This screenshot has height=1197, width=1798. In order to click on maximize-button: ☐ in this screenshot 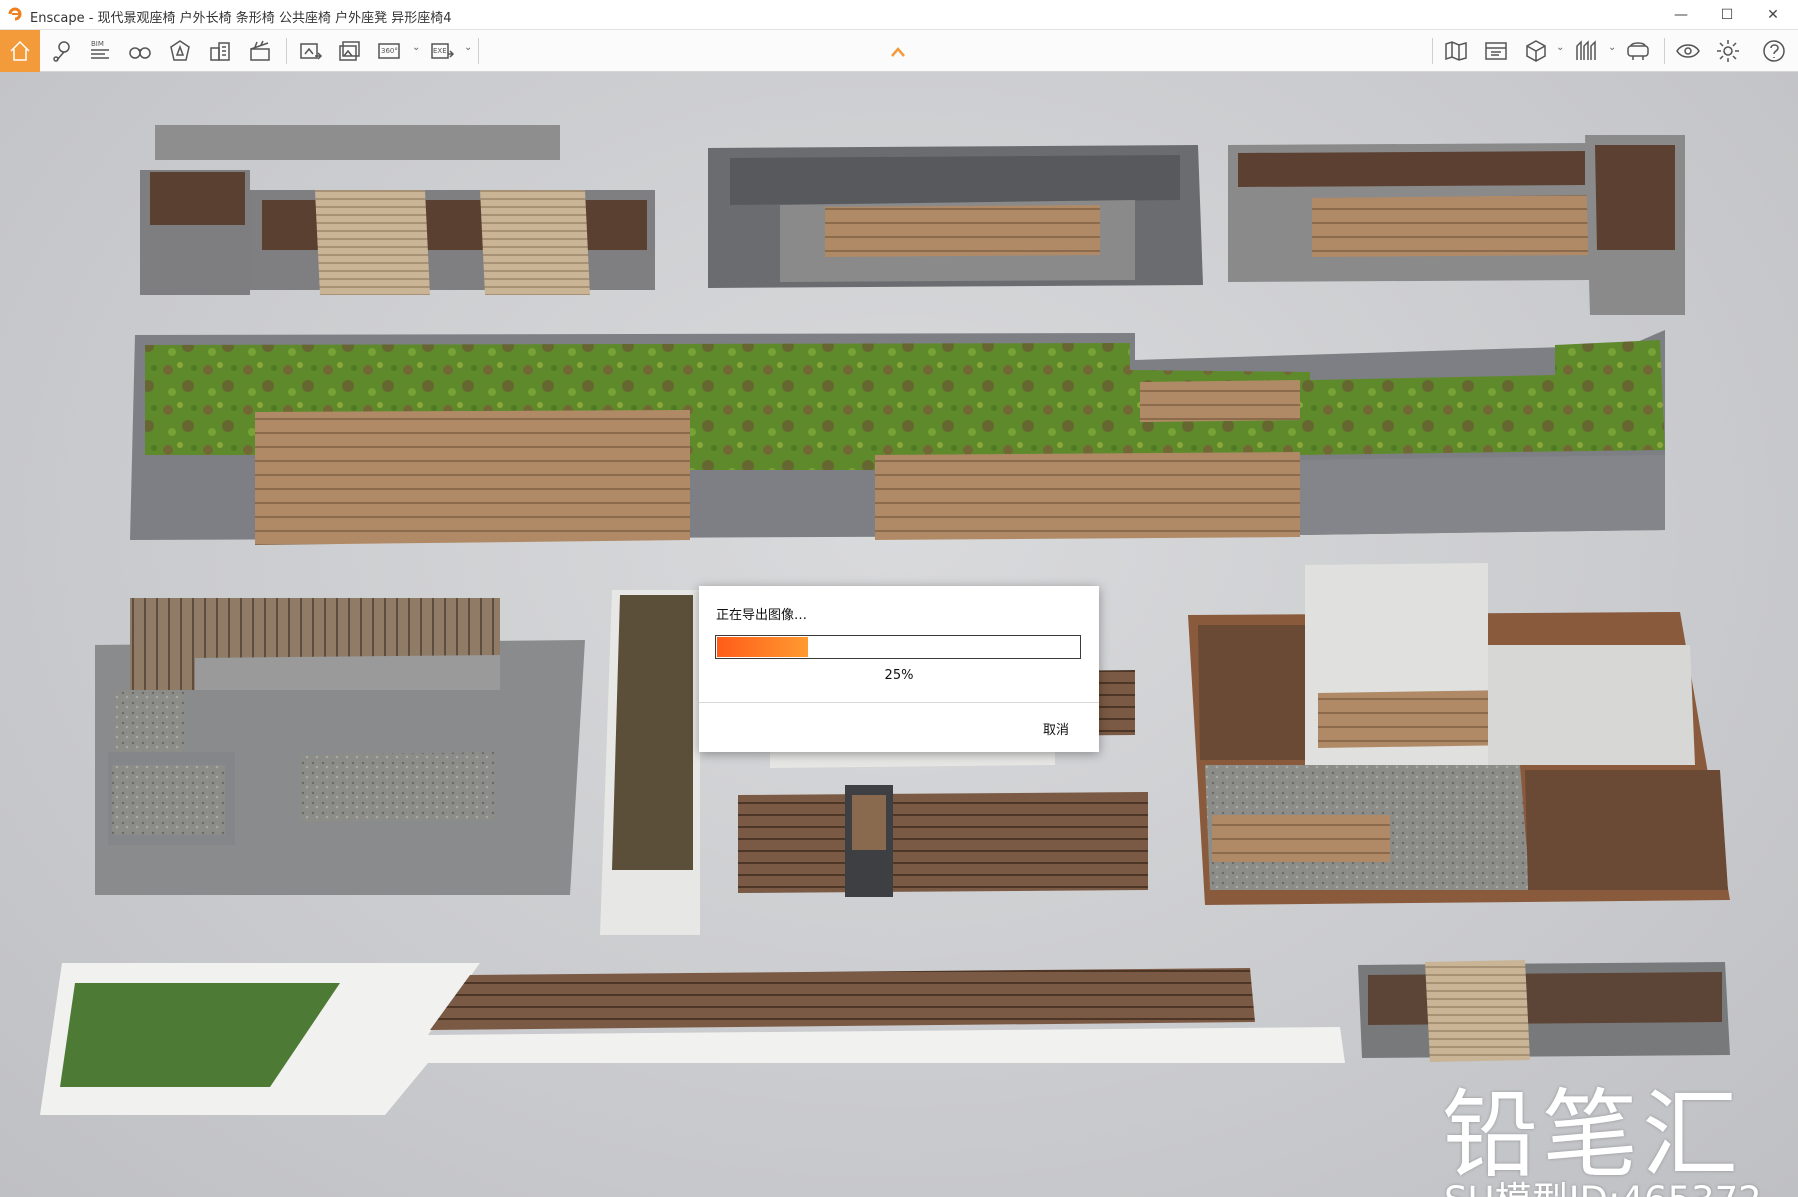, I will do `click(1727, 15)`.